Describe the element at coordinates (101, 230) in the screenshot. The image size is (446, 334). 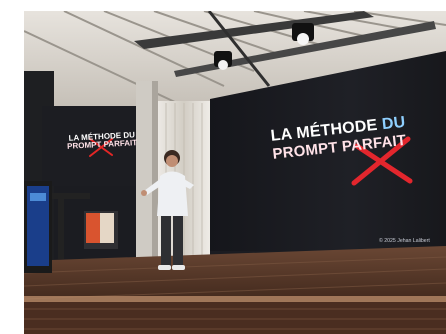
I see `side-desk` at that location.